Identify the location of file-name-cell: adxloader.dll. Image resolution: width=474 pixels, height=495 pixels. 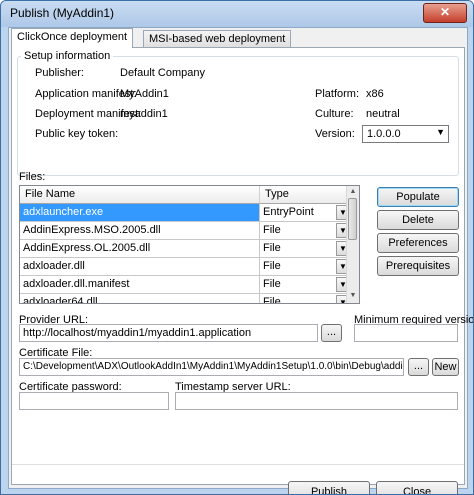
(140, 267).